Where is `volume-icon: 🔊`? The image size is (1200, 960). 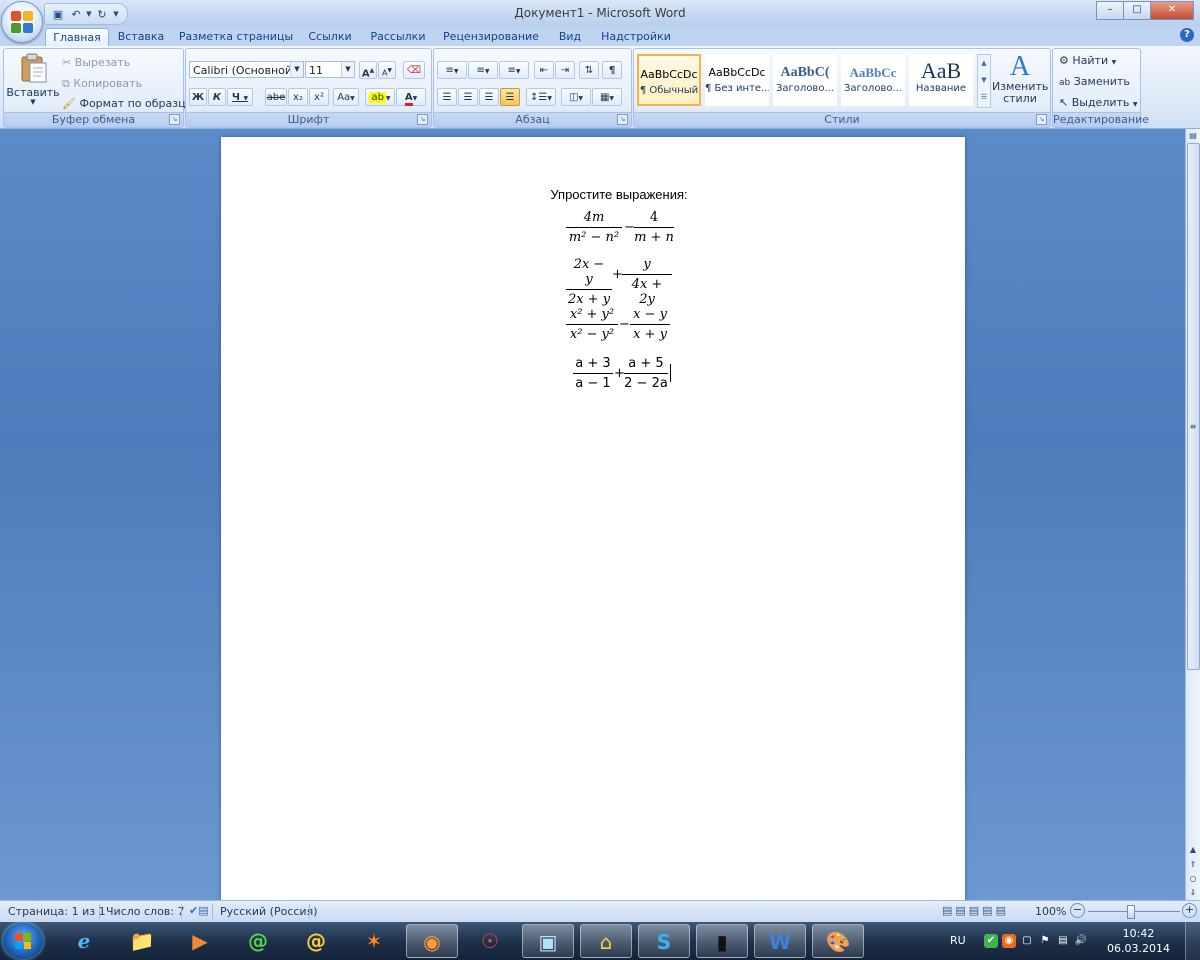 volume-icon: 🔊 is located at coordinates (1081, 941).